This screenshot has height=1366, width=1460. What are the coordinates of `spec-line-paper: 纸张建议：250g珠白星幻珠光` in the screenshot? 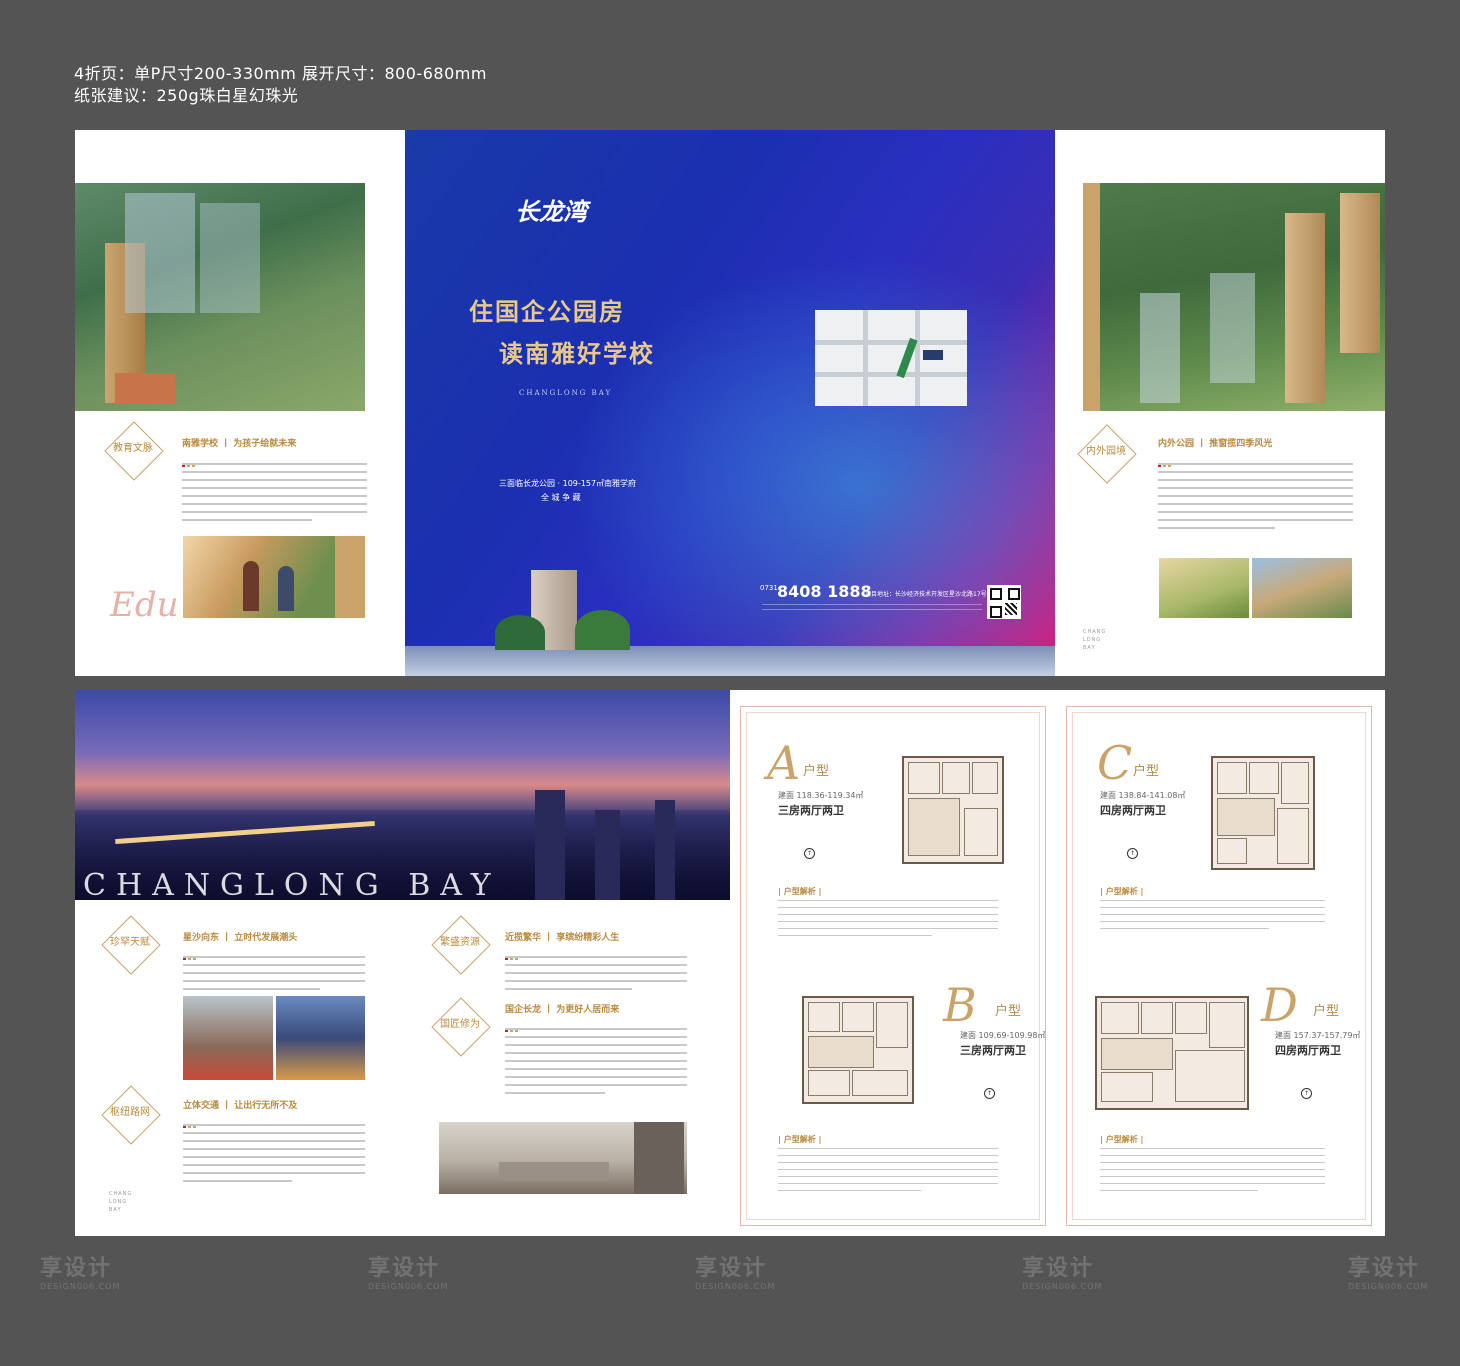 It's located at (186, 95).